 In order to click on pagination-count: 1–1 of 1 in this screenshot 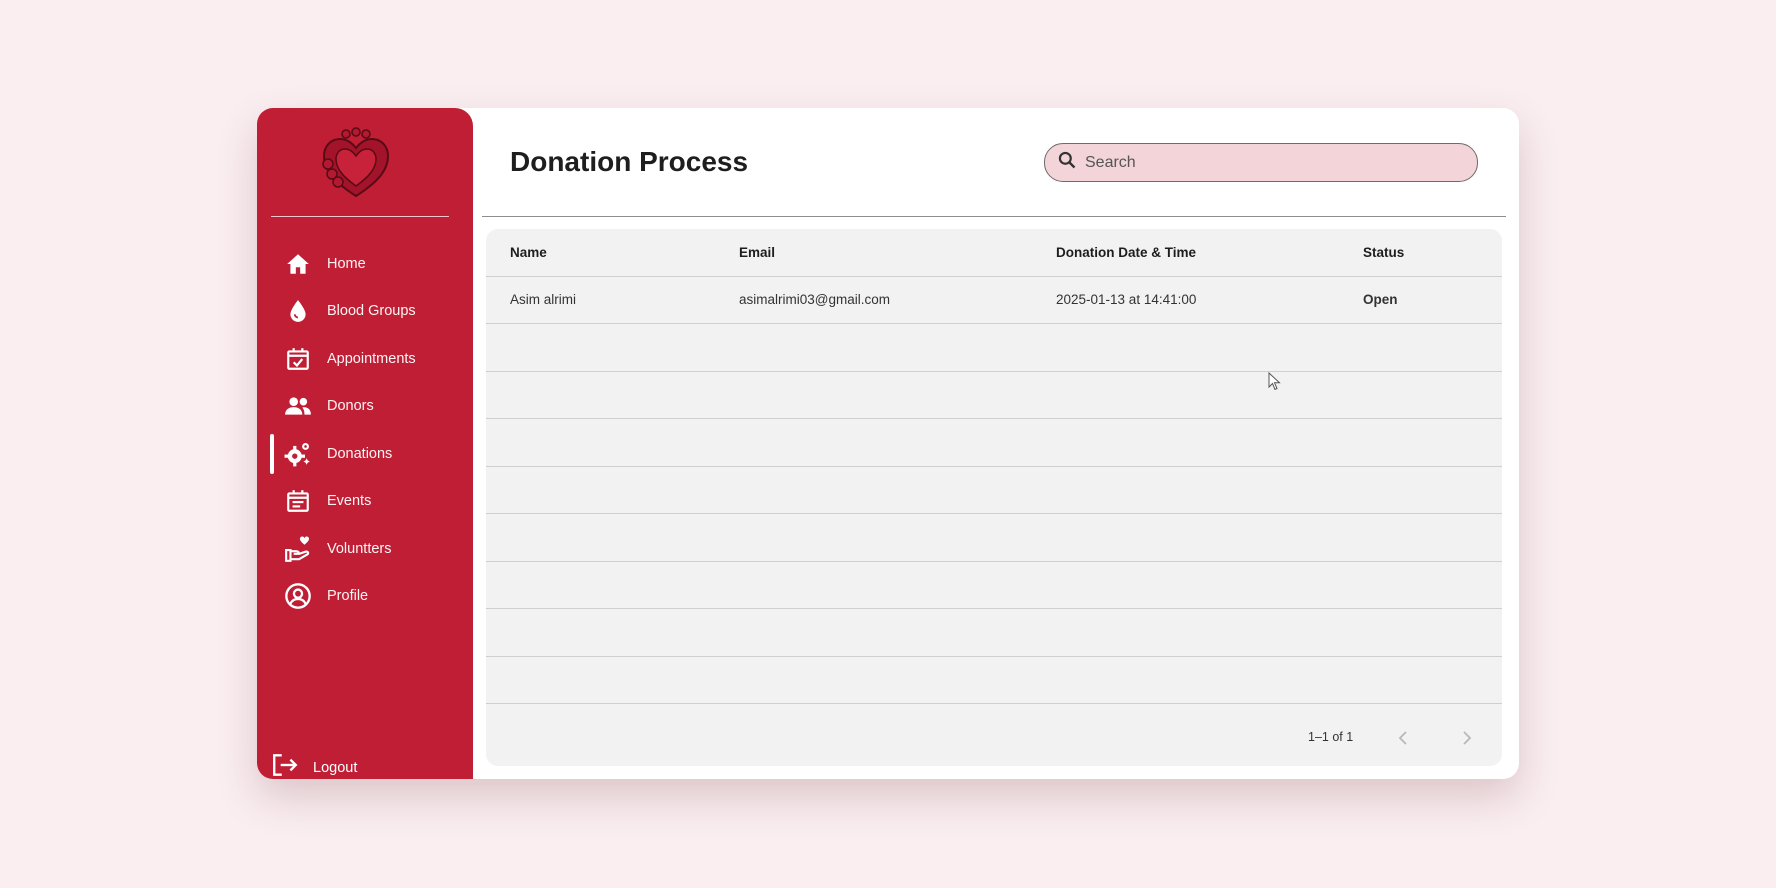, I will do `click(1331, 737)`.